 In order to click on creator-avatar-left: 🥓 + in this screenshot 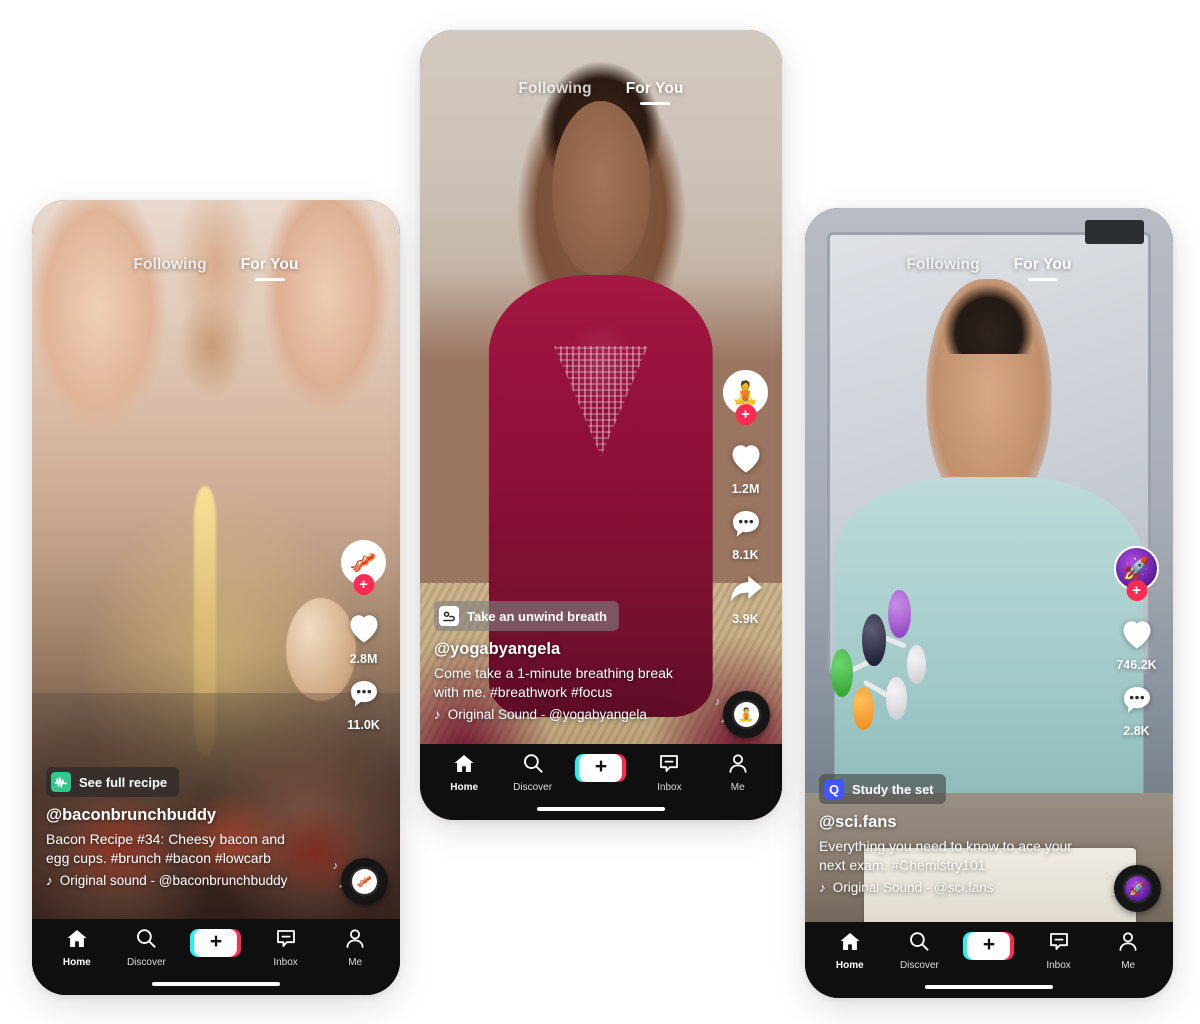, I will do `click(363, 567)`.